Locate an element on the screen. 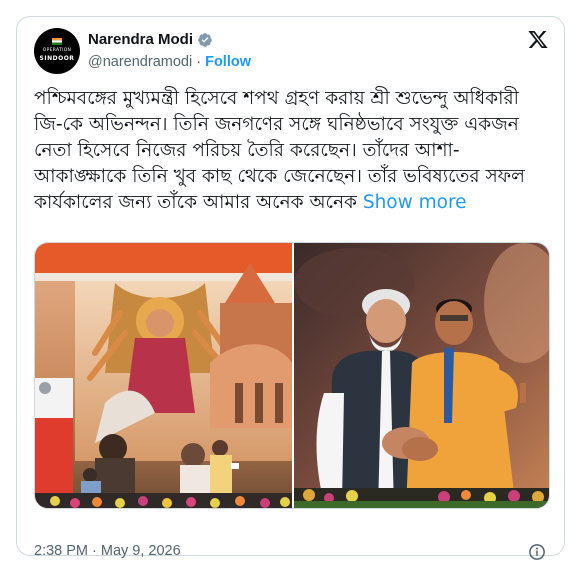 The height and width of the screenshot is (570, 583). tweet-timestamp: 2:38 PM · May 9, 2026 is located at coordinates (107, 551).